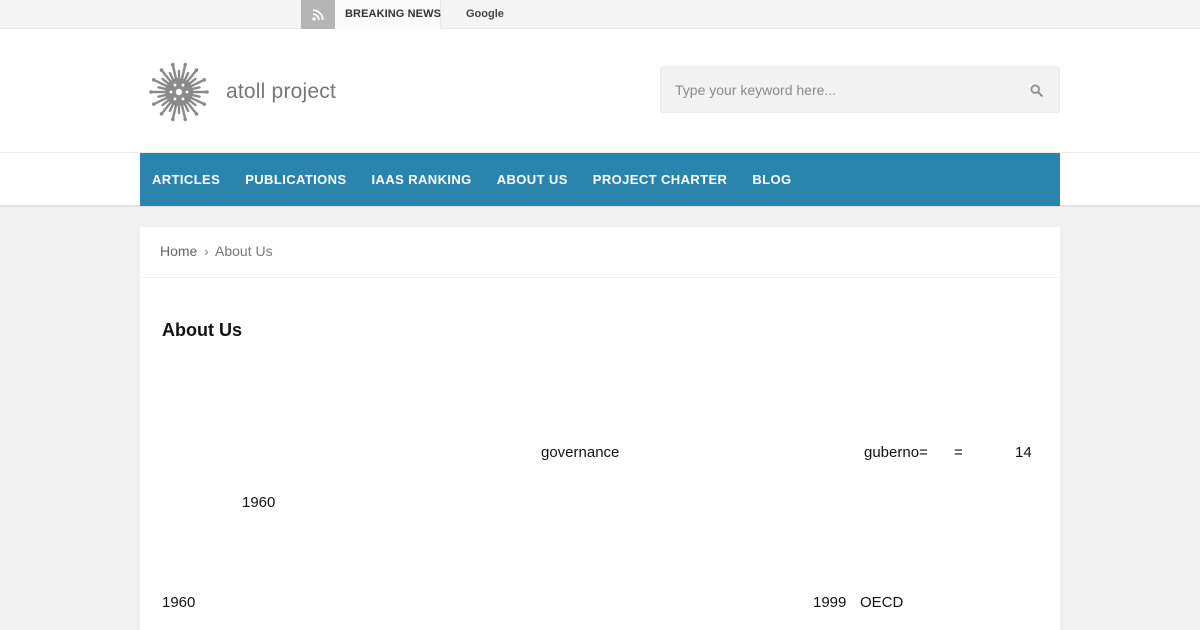  Describe the element at coordinates (318, 14) in the screenshot. I see `rss-icon` at that location.